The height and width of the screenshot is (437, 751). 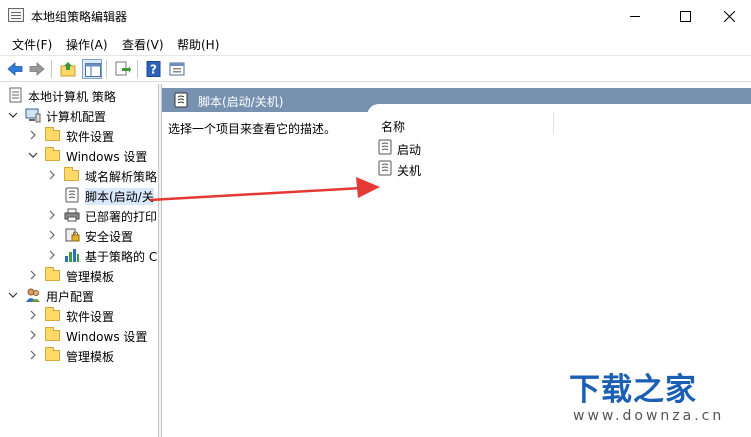 I want to click on back-icon, so click(x=15, y=69).